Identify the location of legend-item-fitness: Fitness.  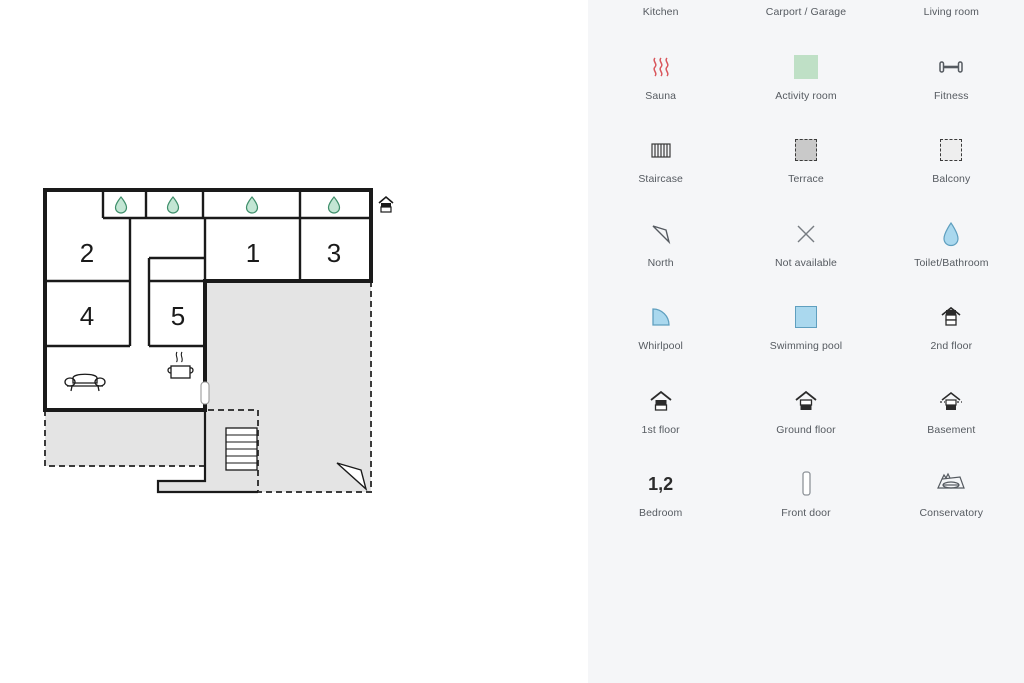
(951, 78).